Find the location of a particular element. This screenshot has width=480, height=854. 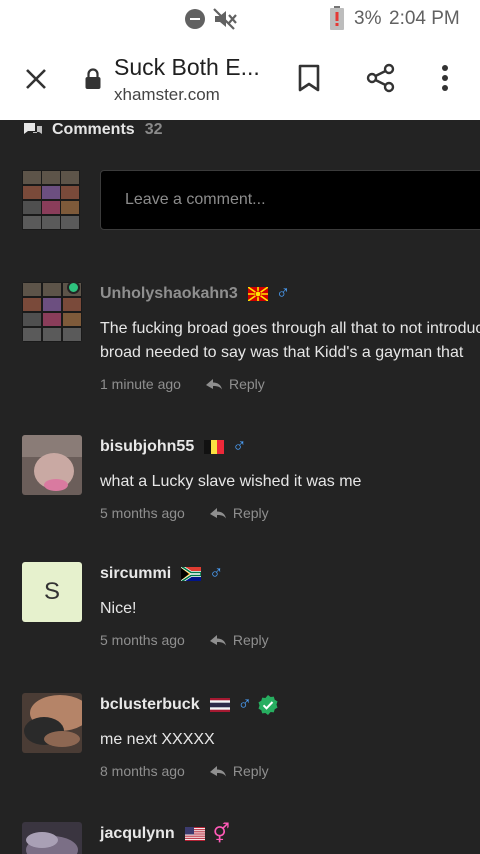

comment-text: what a Lucky slave wished it was me is located at coordinates (231, 481).